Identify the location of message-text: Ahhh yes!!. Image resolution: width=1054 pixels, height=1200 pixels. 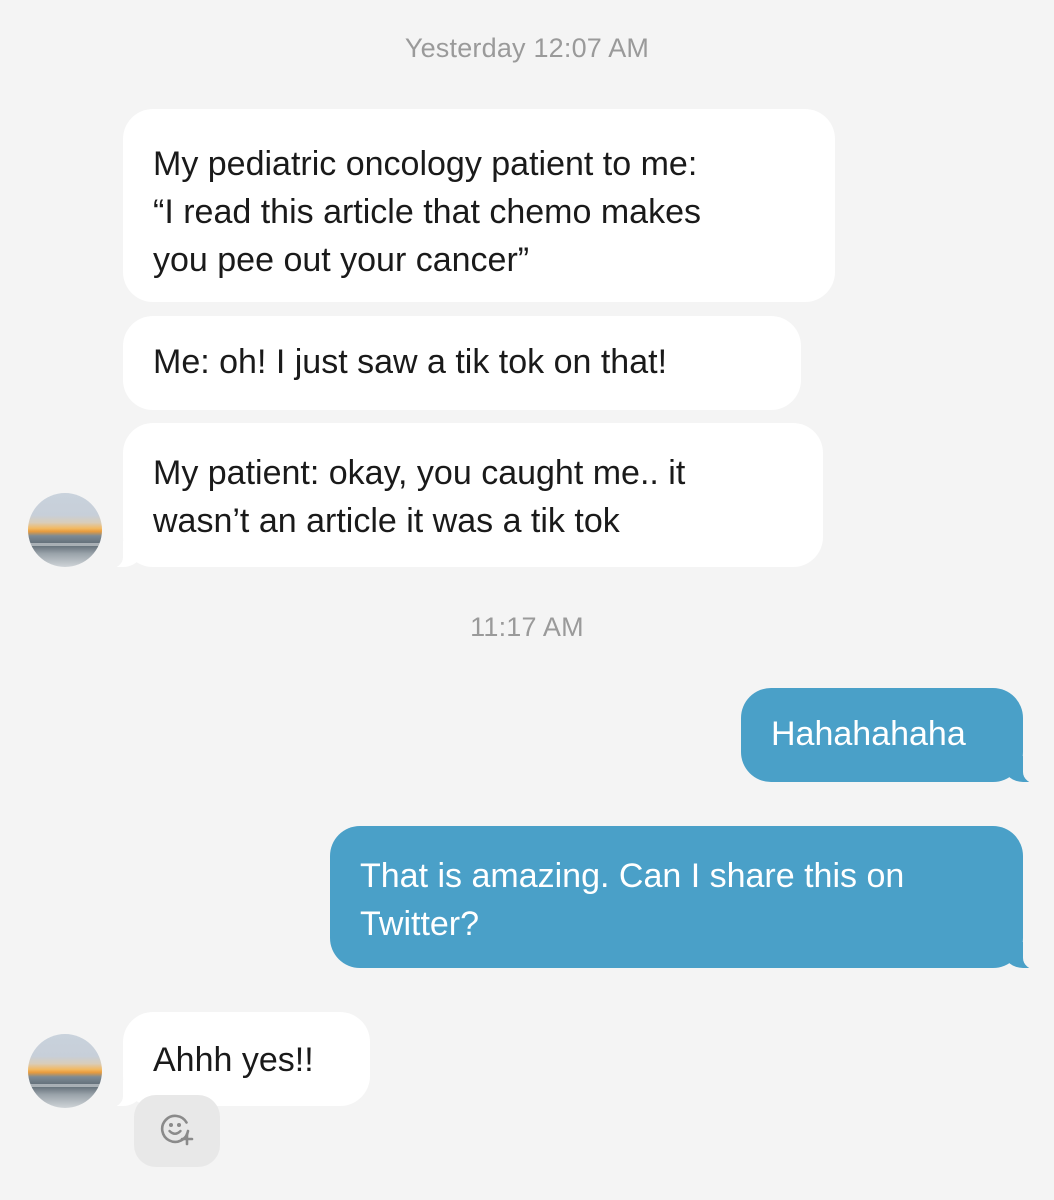
(233, 1060).